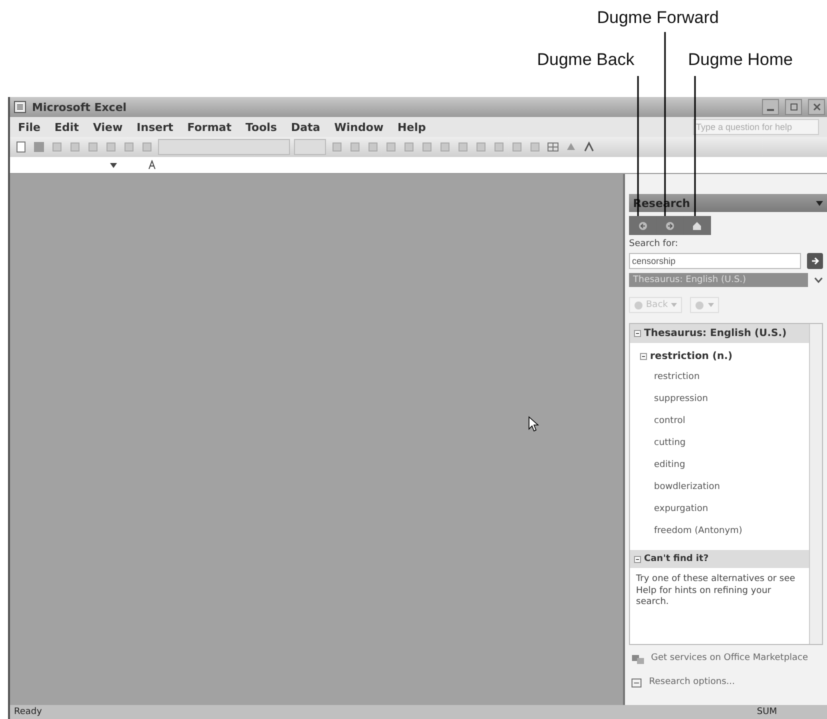 Image resolution: width=827 pixels, height=719 pixels. I want to click on menu-item: View, so click(107, 127).